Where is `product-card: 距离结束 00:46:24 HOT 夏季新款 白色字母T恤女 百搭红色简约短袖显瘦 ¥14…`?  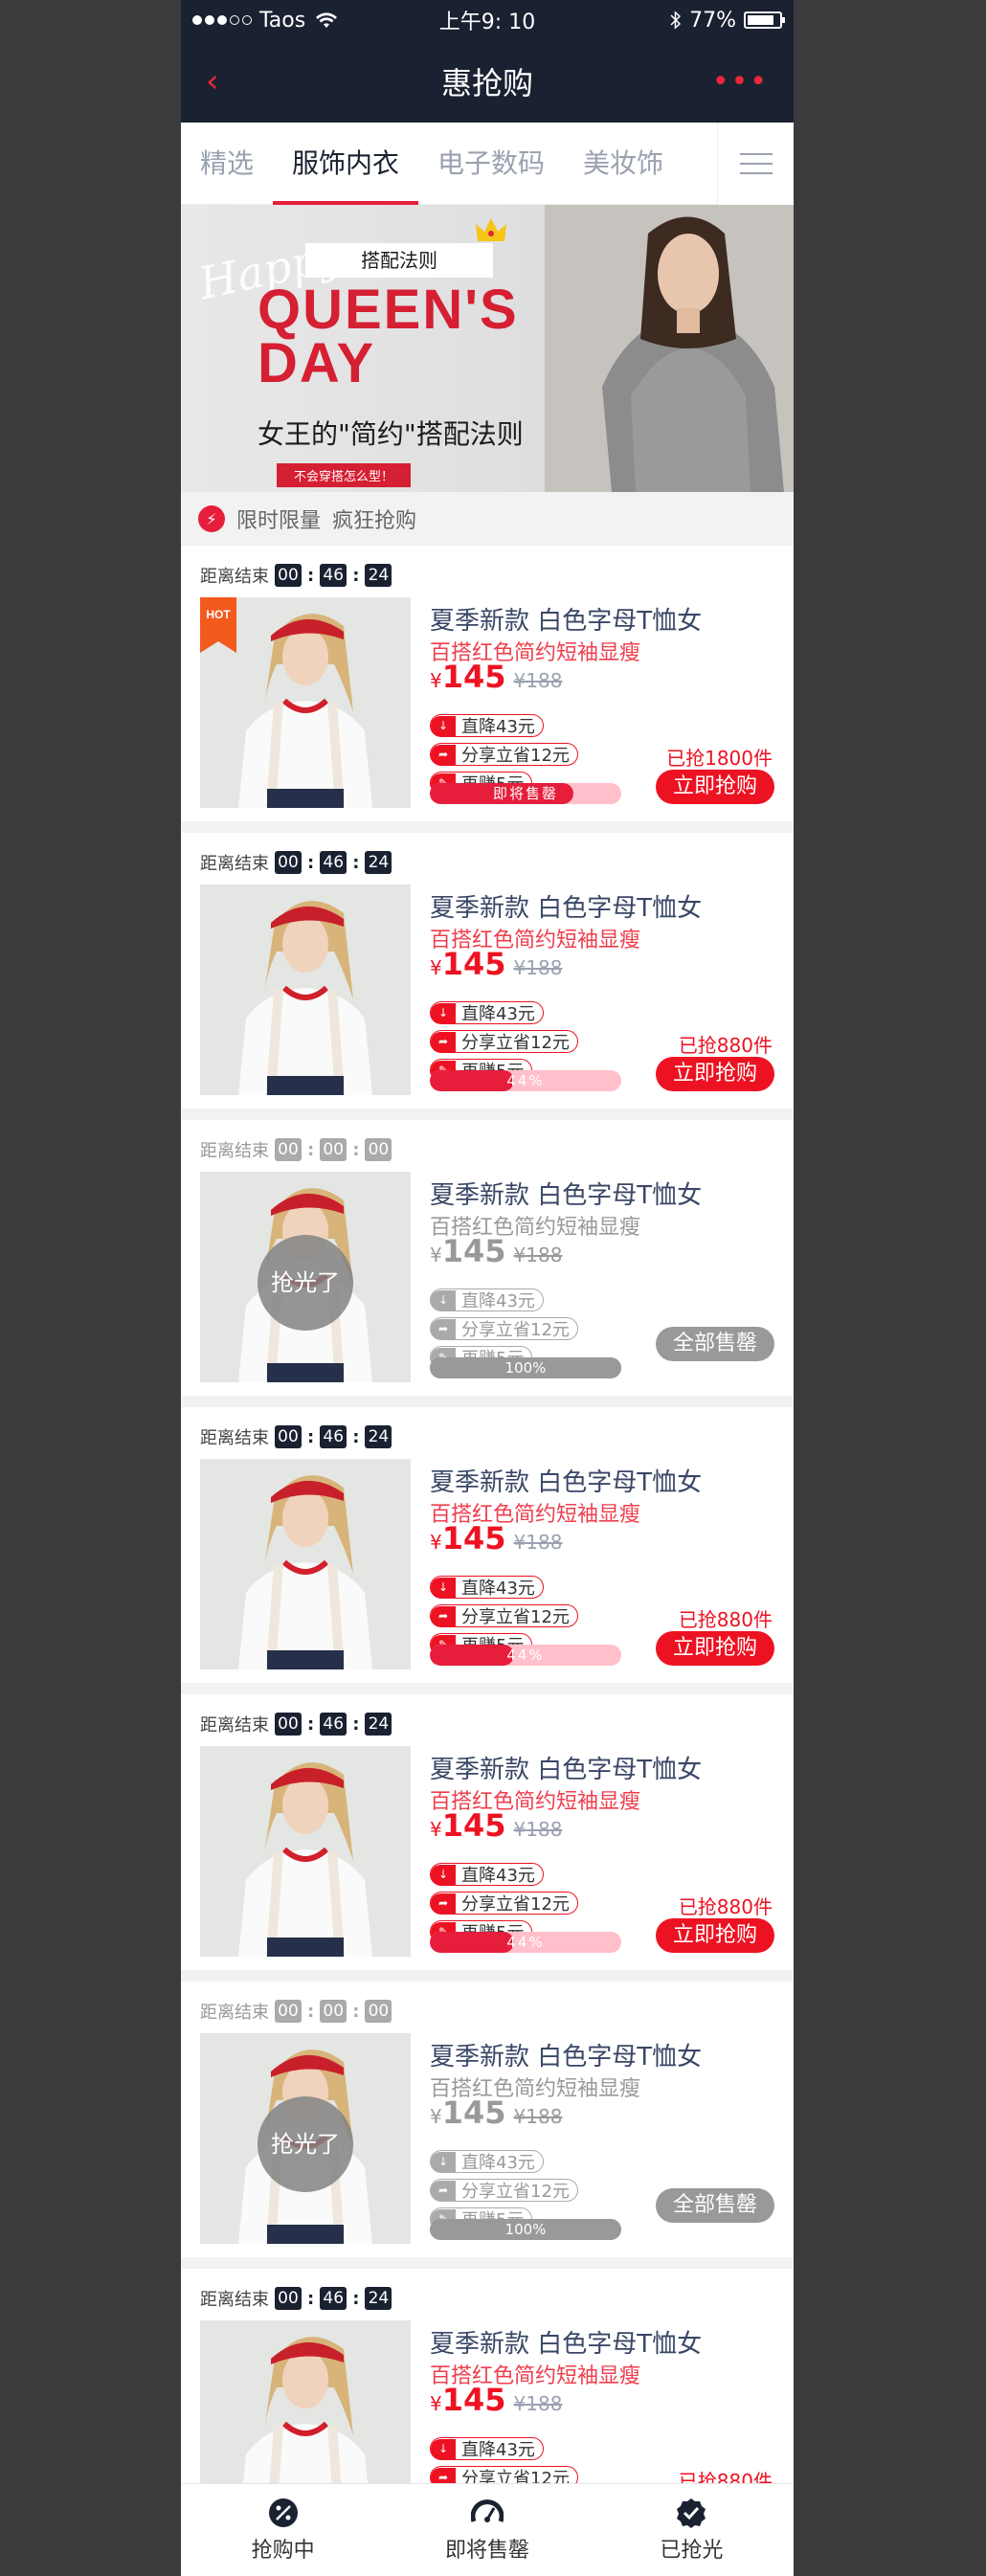 product-card: 距离结束 00:46:24 HOT 夏季新款 白色字母T恤女 百搭红色简约短袖显瘦 ¥14… is located at coordinates (487, 684).